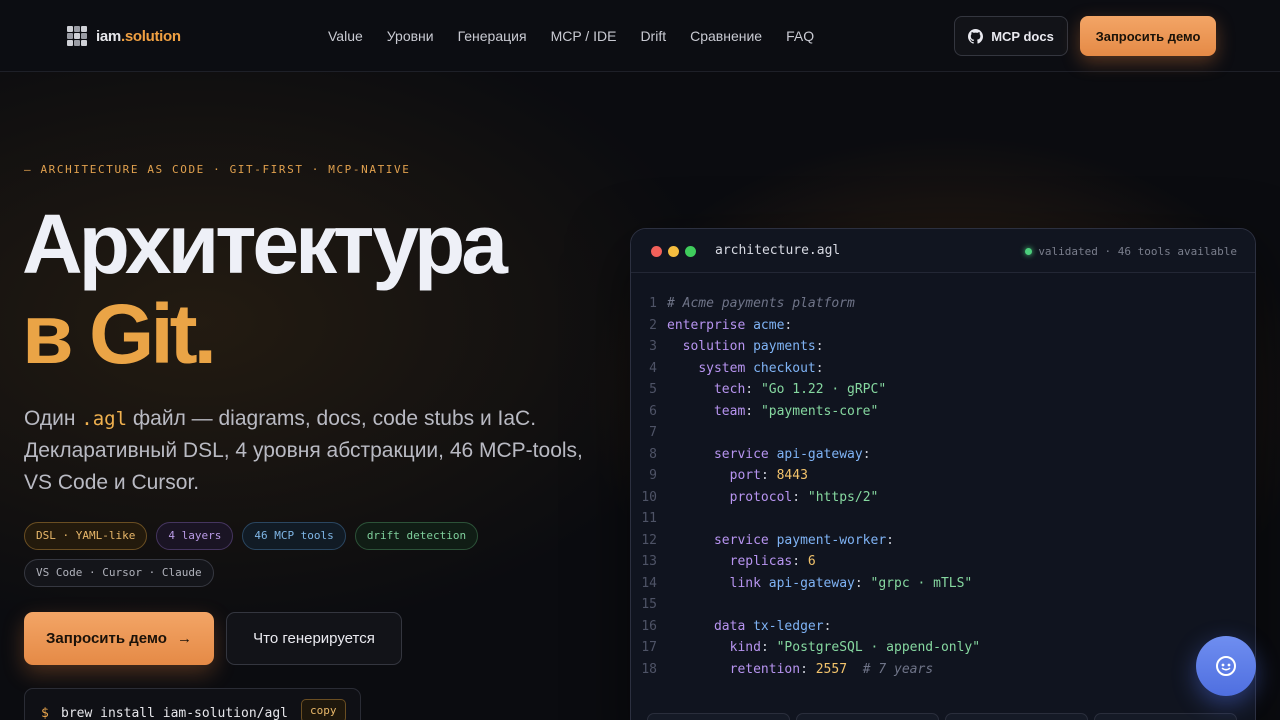 Image resolution: width=1280 pixels, height=720 pixels. Describe the element at coordinates (943, 519) in the screenshot. I see `code-line: 11` at that location.